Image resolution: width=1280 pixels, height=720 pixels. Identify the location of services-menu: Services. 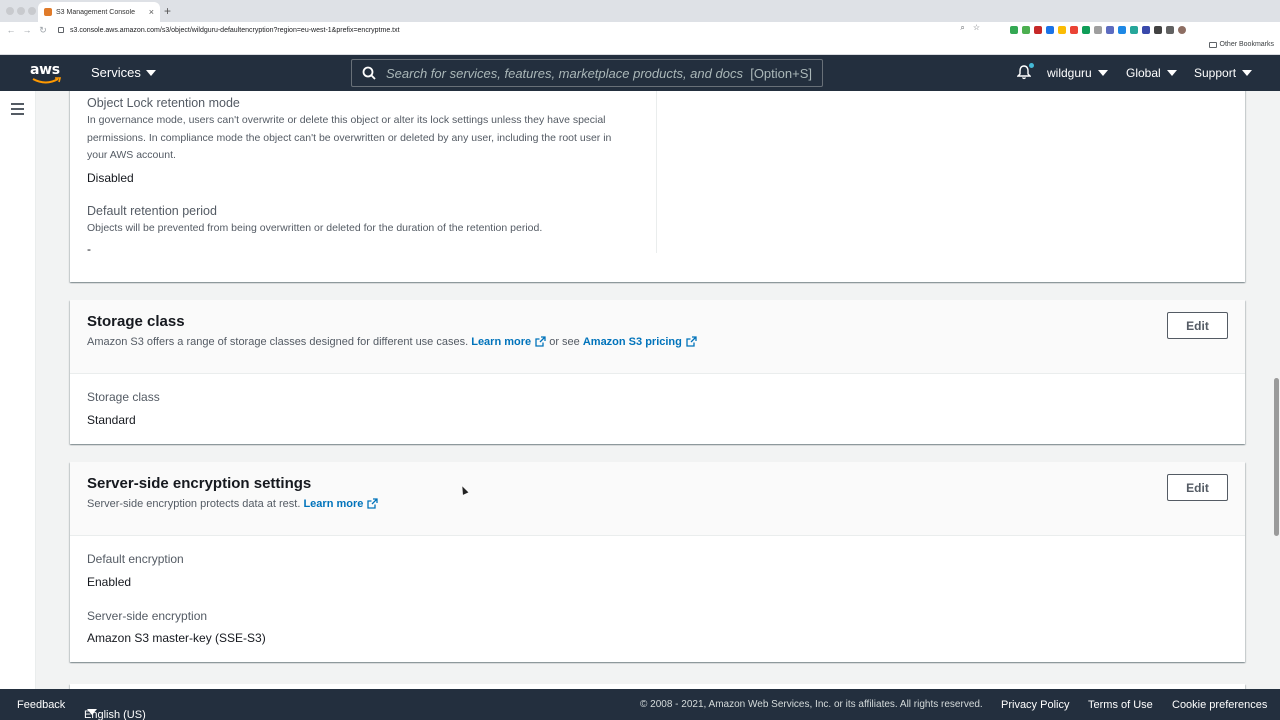
(123, 72).